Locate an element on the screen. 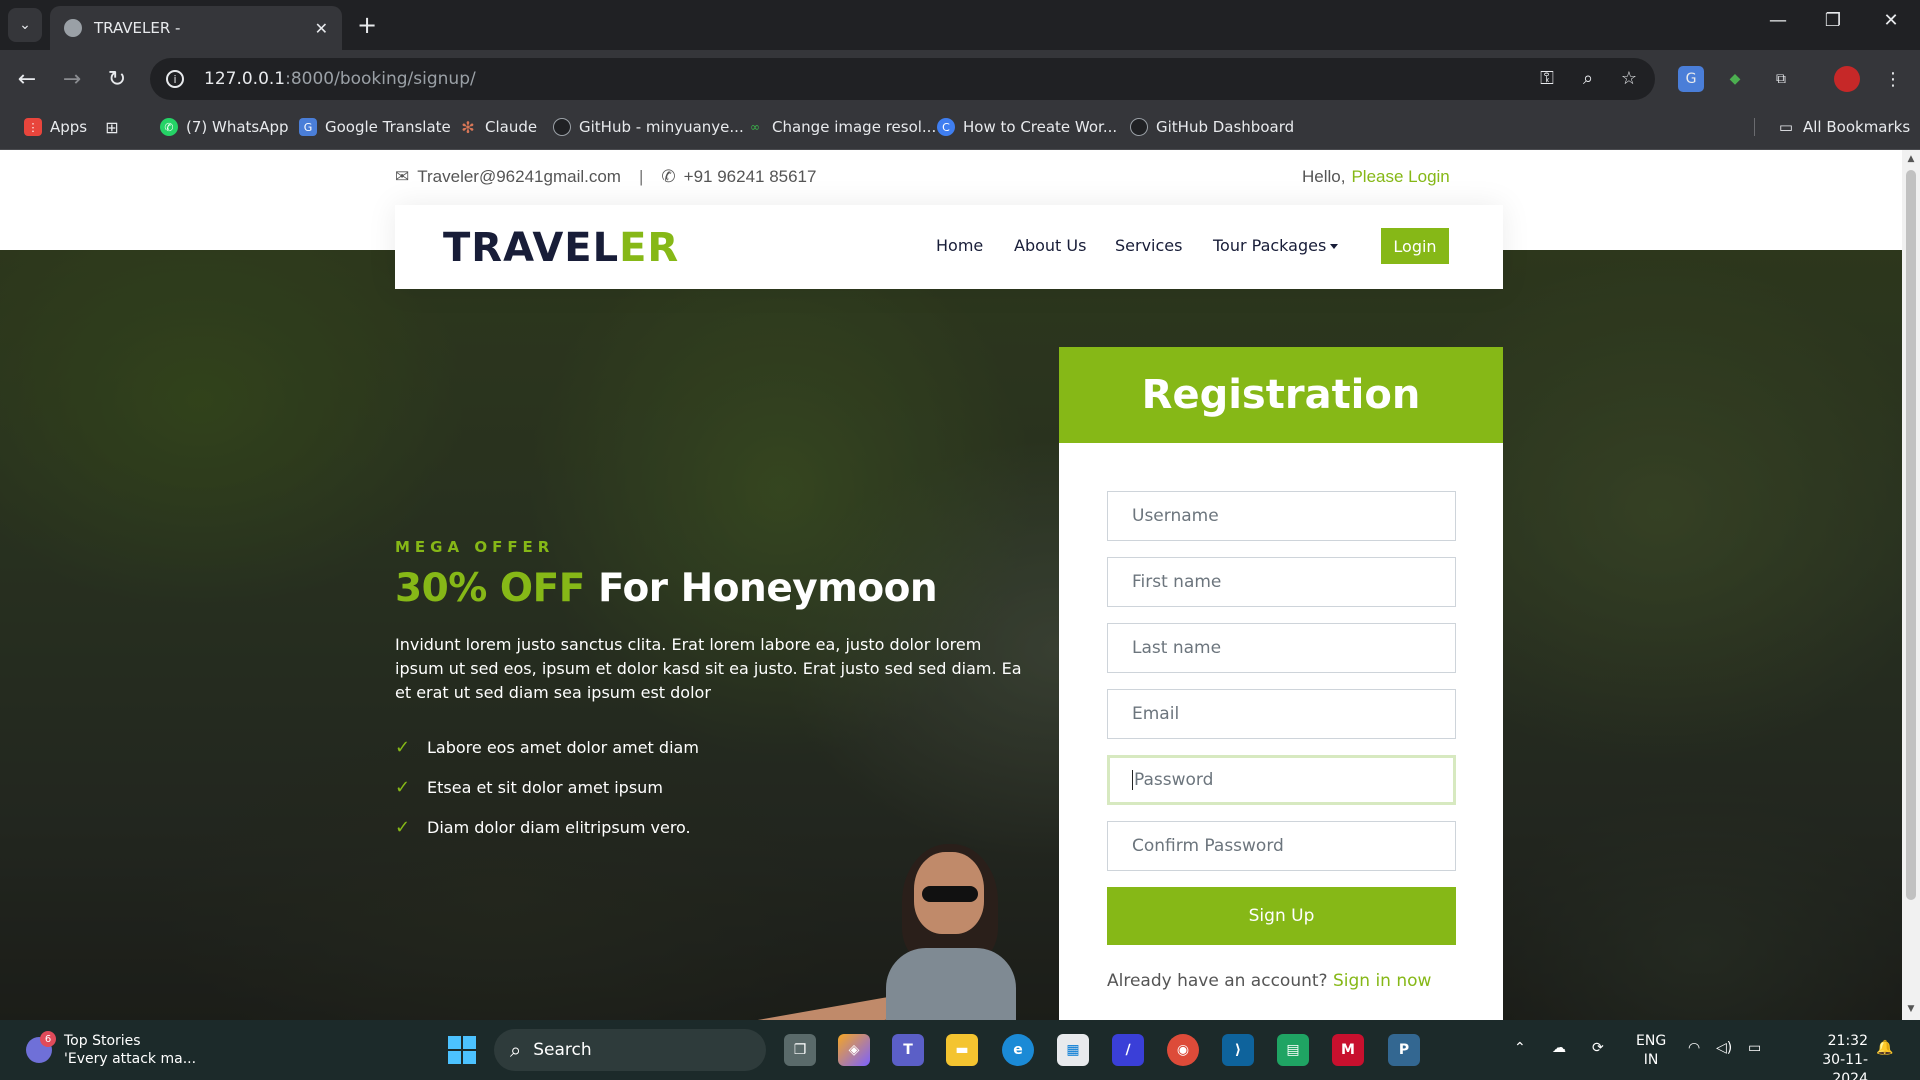 This screenshot has height=1080, width=1920. username-input: Username is located at coordinates (1281, 516).